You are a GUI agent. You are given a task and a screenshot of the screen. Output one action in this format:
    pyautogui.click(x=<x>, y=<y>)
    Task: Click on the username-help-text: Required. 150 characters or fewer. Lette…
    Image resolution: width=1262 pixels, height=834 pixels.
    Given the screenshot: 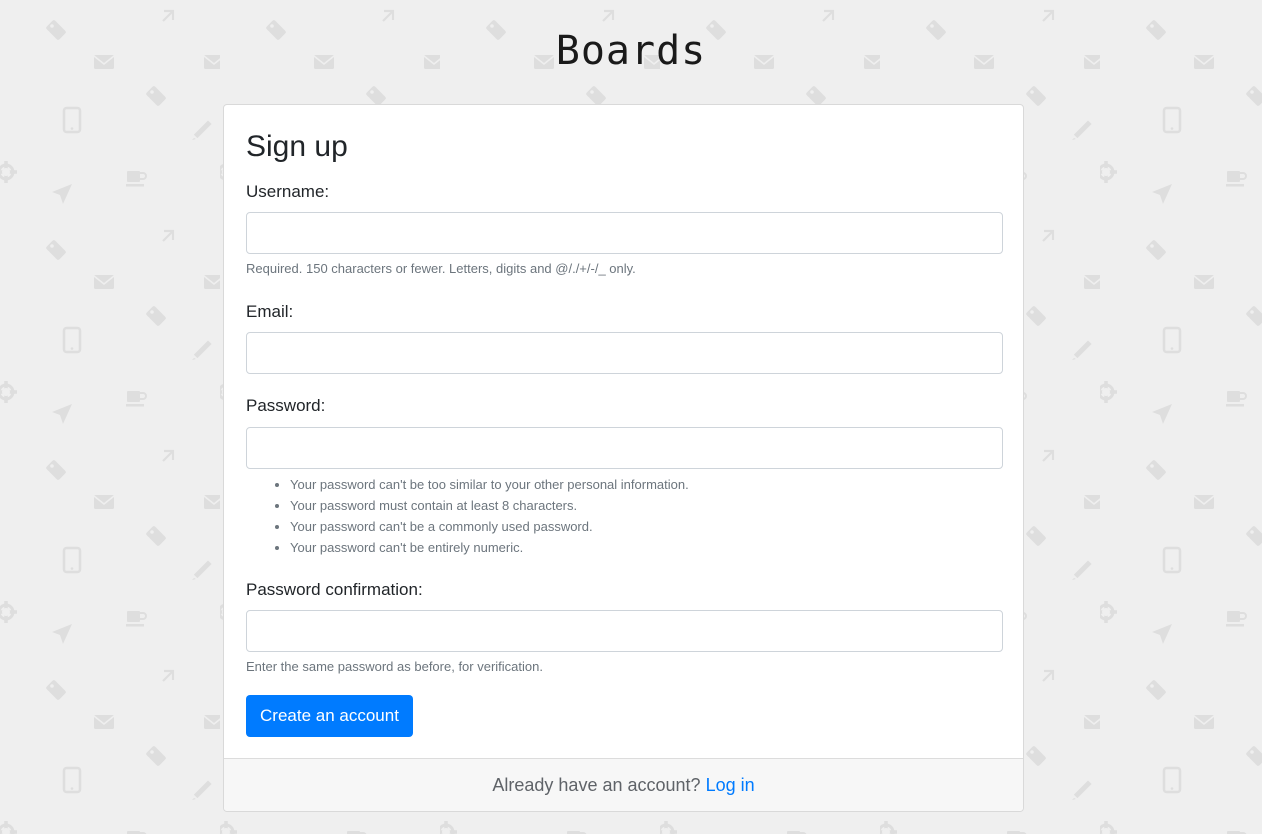 What is the action you would take?
    pyautogui.click(x=441, y=268)
    